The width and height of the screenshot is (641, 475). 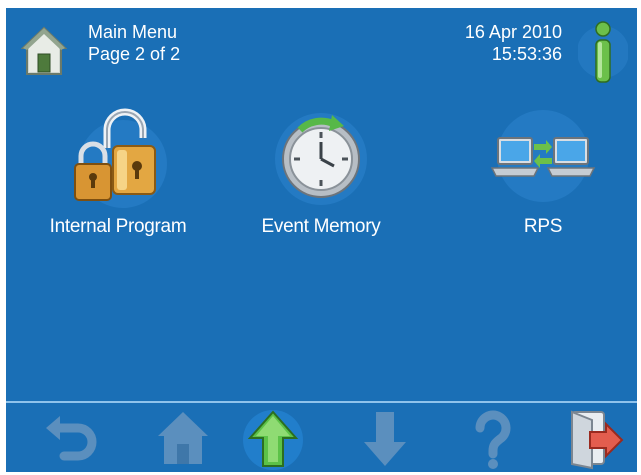 I want to click on footer-divider, so click(x=321, y=402).